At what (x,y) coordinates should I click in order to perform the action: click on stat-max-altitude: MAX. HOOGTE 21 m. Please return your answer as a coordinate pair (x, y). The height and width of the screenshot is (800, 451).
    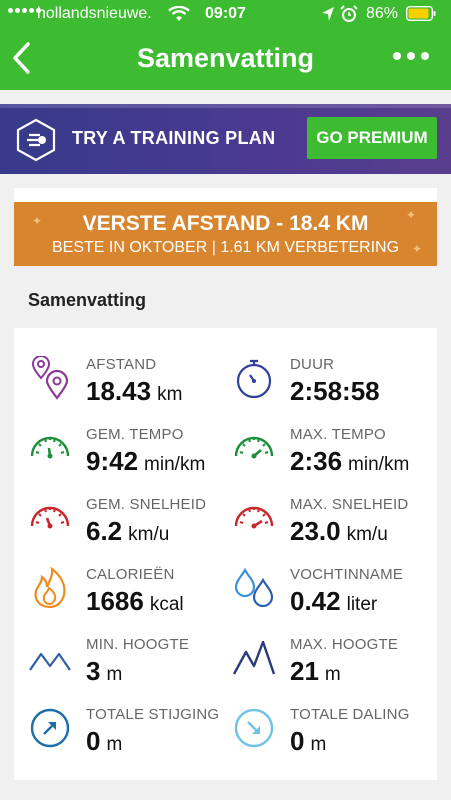
    Looking at the image, I should click on (332, 668).